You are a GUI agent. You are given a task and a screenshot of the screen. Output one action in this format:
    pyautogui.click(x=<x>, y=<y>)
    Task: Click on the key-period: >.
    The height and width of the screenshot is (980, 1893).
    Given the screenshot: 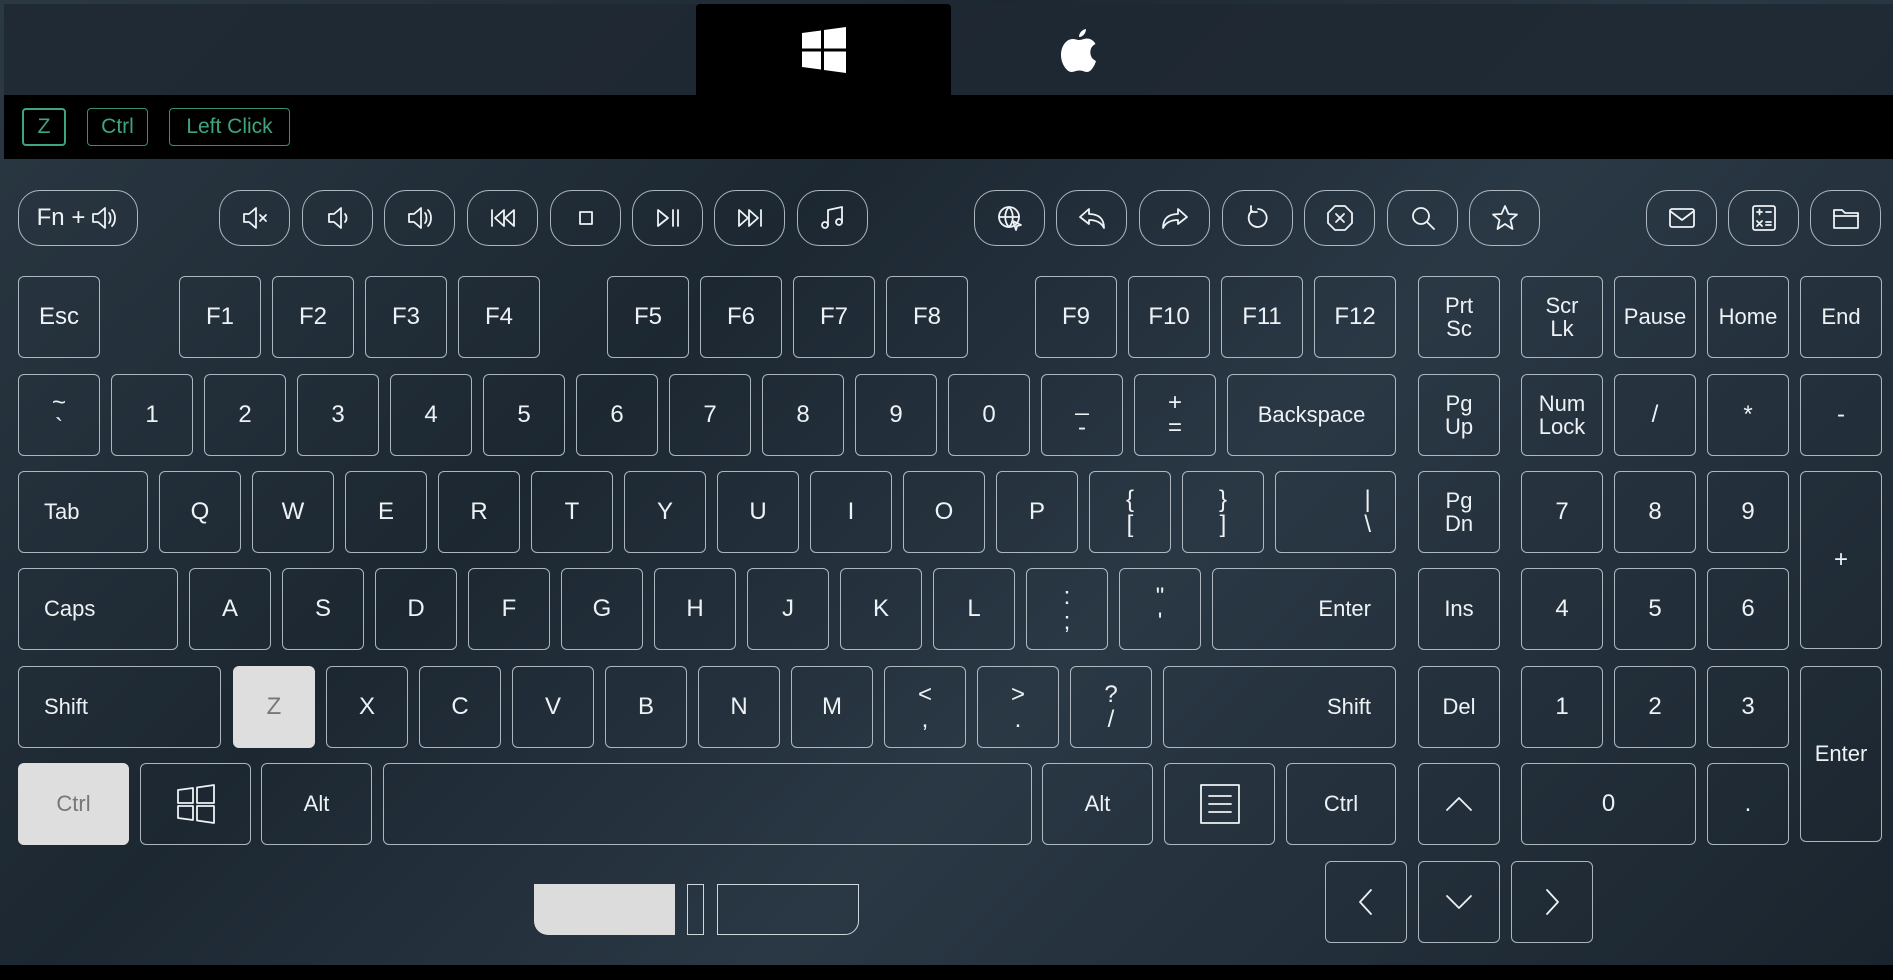 What is the action you would take?
    pyautogui.click(x=1018, y=707)
    